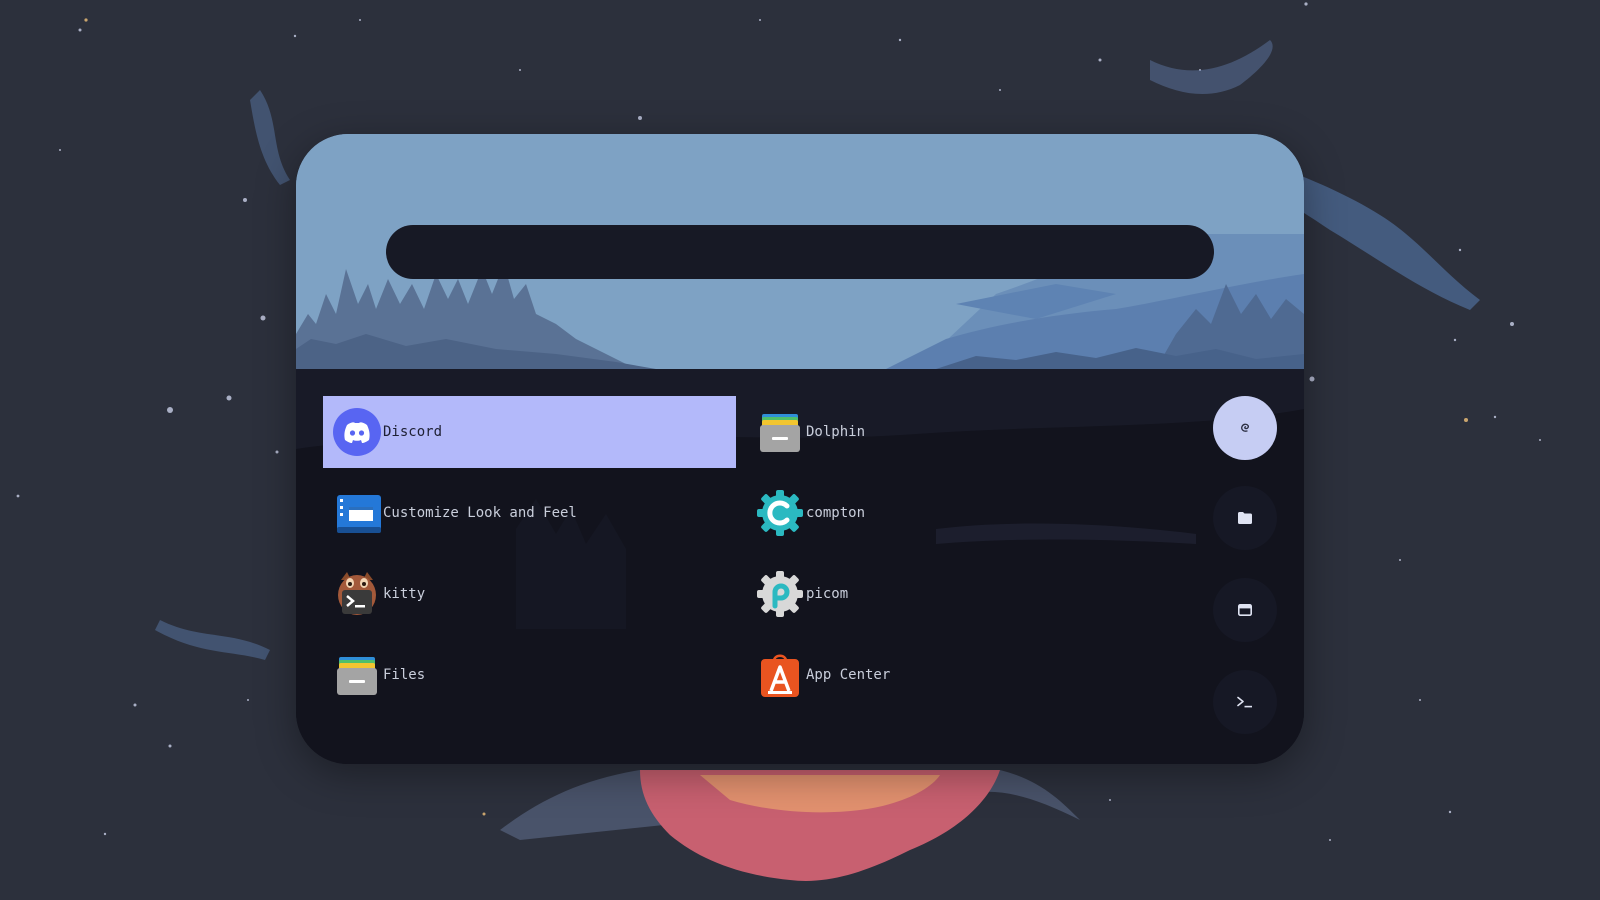  Describe the element at coordinates (404, 594) in the screenshot. I see `app-item-label: kitty` at that location.